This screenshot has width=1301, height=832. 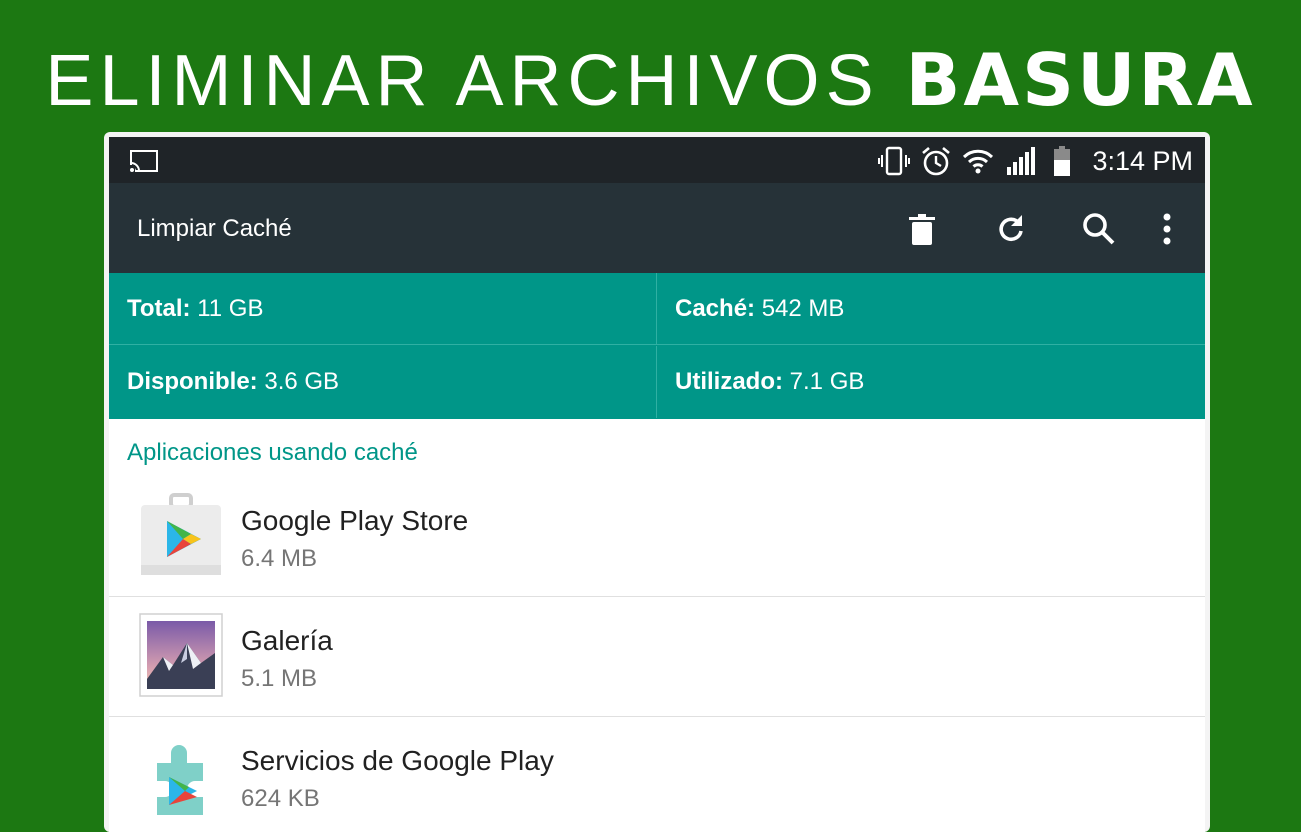 I want to click on headline-bold: BASURA, so click(x=1080, y=80).